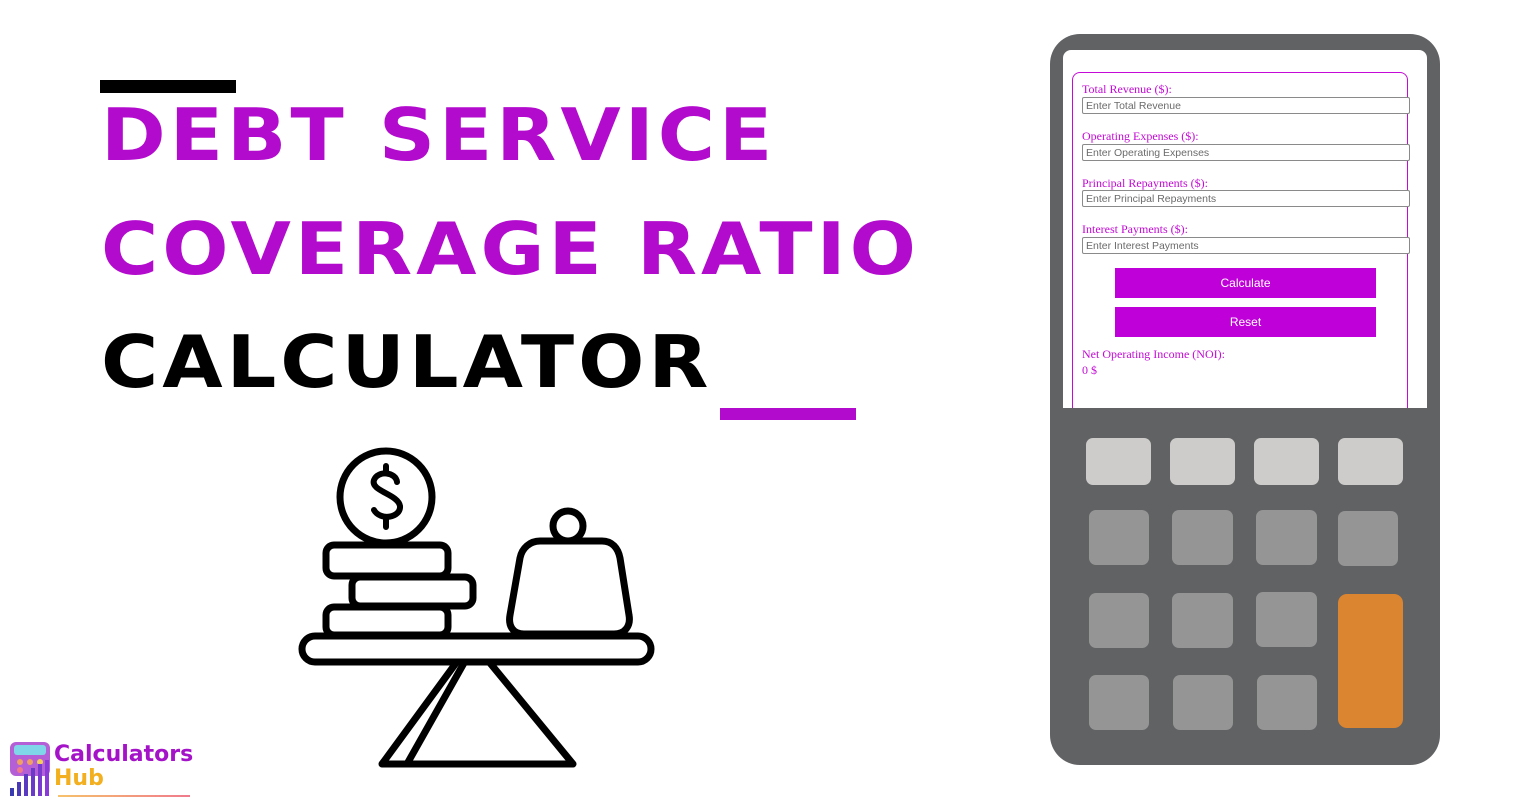 Image resolution: width=1520 pixels, height=800 pixels. What do you see at coordinates (407, 363) in the screenshot?
I see `page-title-line-3: CALCULATOR` at bounding box center [407, 363].